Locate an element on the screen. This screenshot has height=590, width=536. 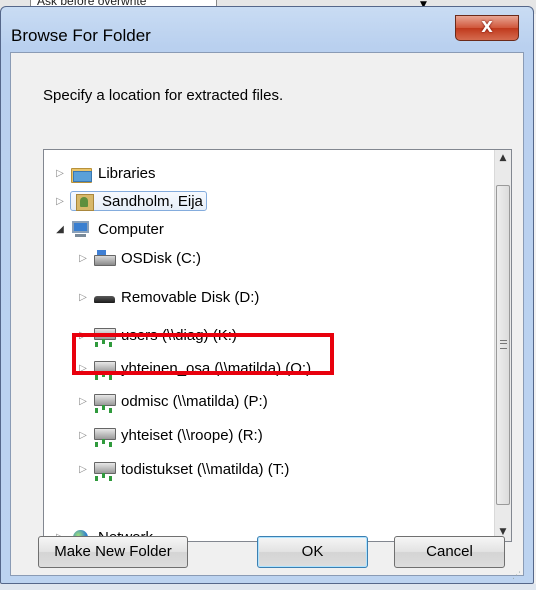
tree-item-network-drive-r: ▷ yhteiset (\\roope) (R:) is located at coordinates (170, 435).